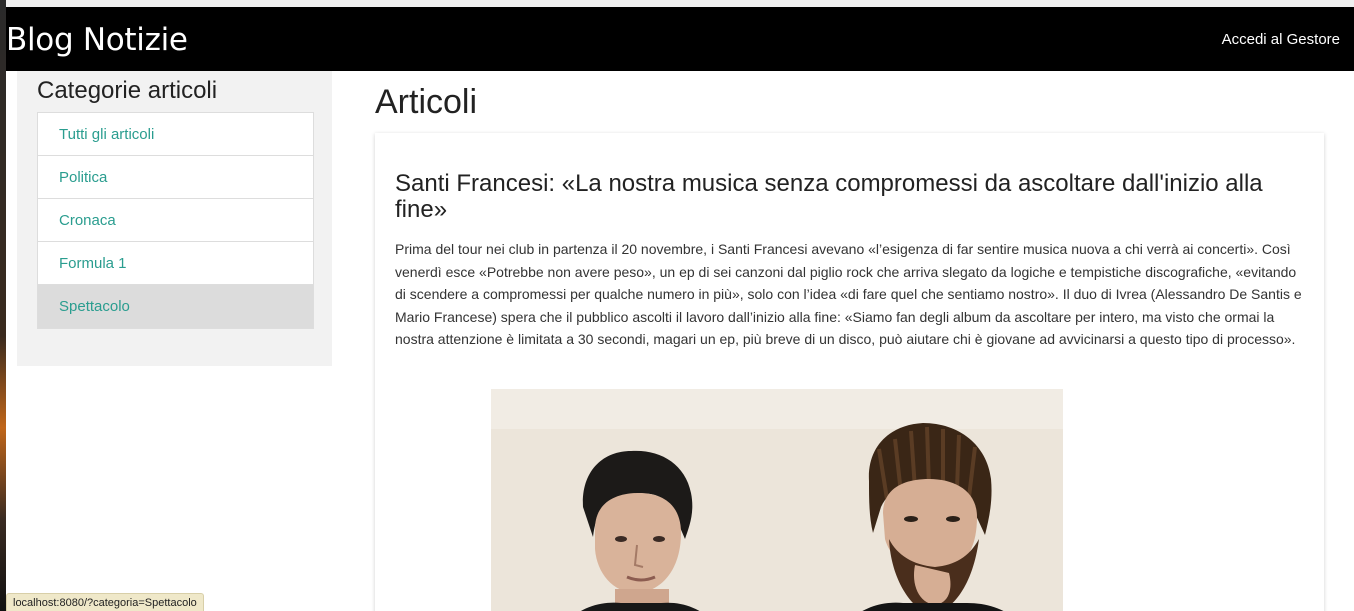  Describe the element at coordinates (175, 134) in the screenshot. I see `category-item-all: Tutti gli articoli` at that location.